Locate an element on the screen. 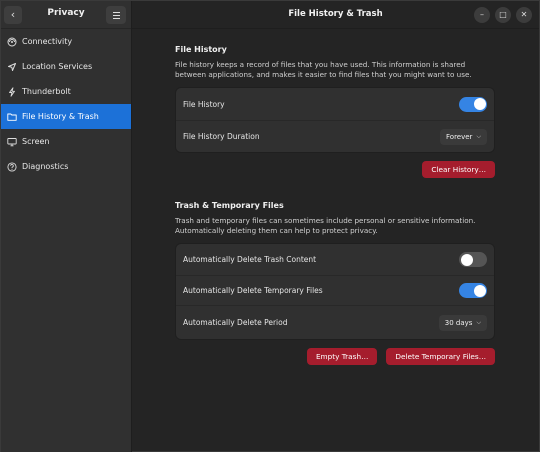 Image resolution: width=540 pixels, height=452 pixels. sidebar-item-label: Connectivity is located at coordinates (47, 41).